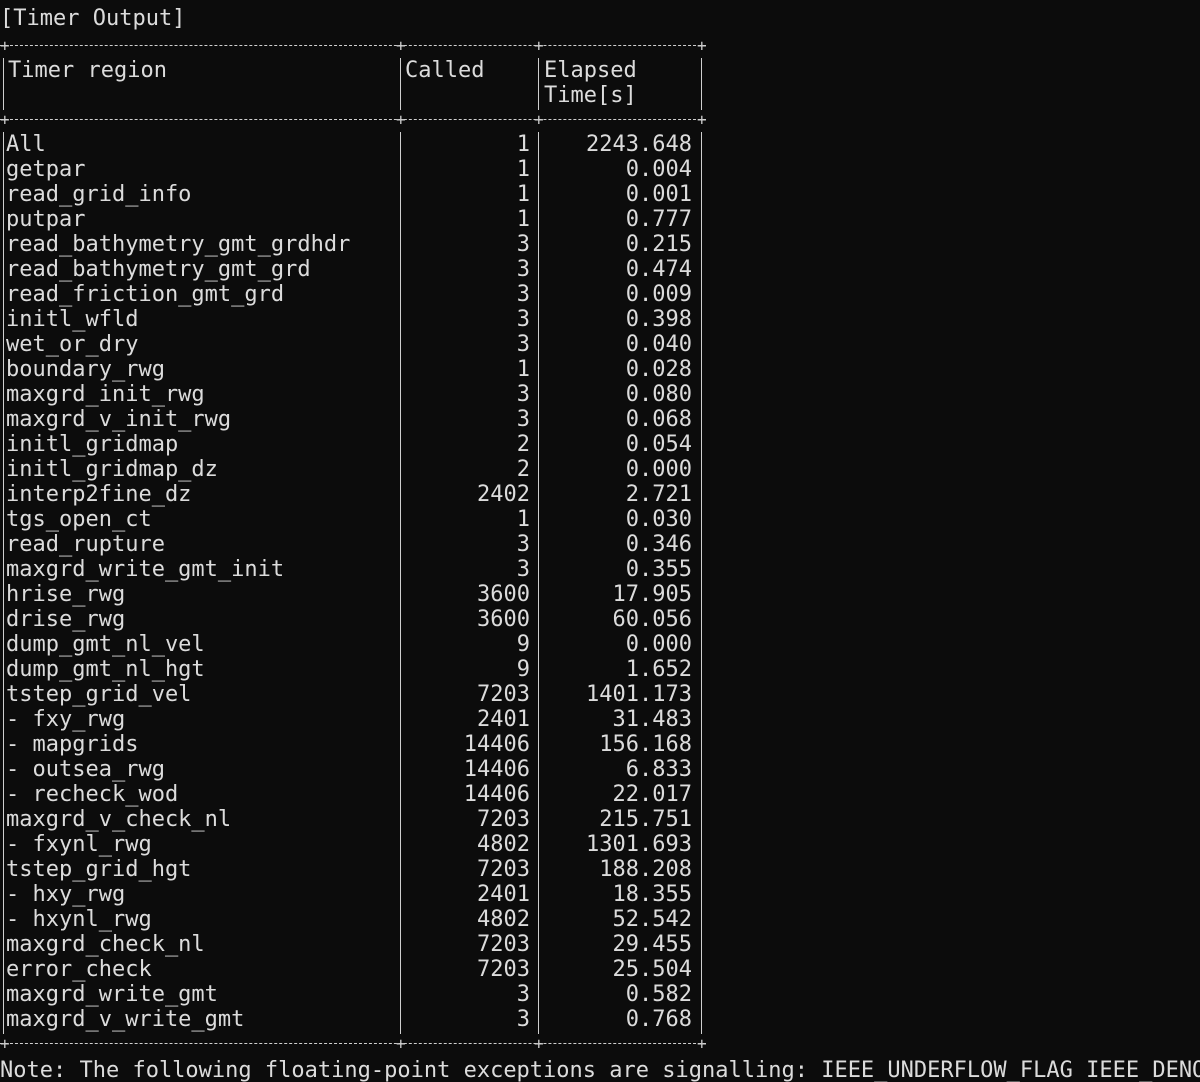  What do you see at coordinates (353, 594) in the screenshot?
I see `table-row: hrise_rwg 3600 17.905` at bounding box center [353, 594].